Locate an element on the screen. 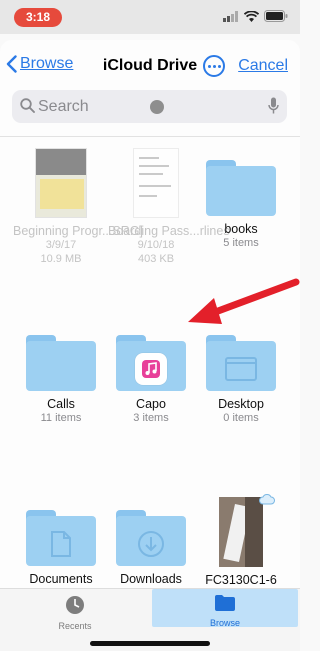  tab-browse-label: Browse is located at coordinates (224, 623).